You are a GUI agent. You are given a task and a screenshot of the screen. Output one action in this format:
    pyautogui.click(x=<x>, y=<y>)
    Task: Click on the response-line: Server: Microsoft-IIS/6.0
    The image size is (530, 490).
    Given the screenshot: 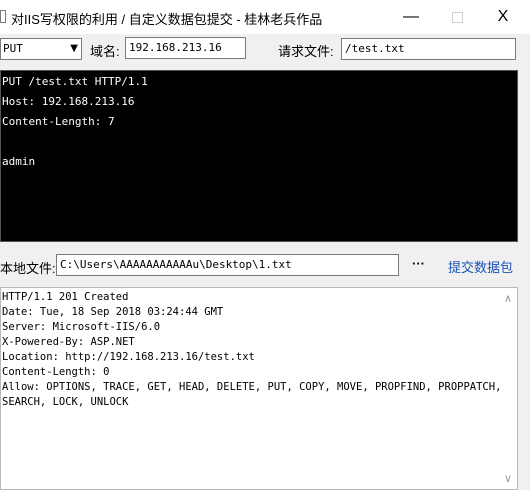 What is the action you would take?
    pyautogui.click(x=81, y=327)
    